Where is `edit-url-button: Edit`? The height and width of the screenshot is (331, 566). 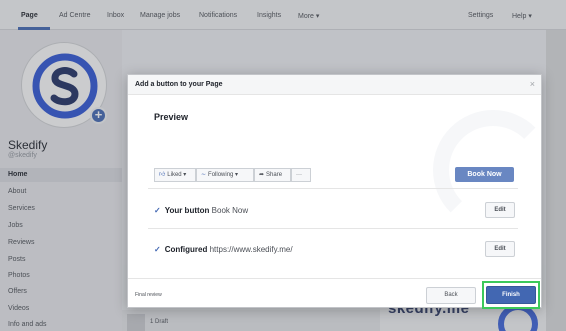 edit-url-button: Edit is located at coordinates (500, 249).